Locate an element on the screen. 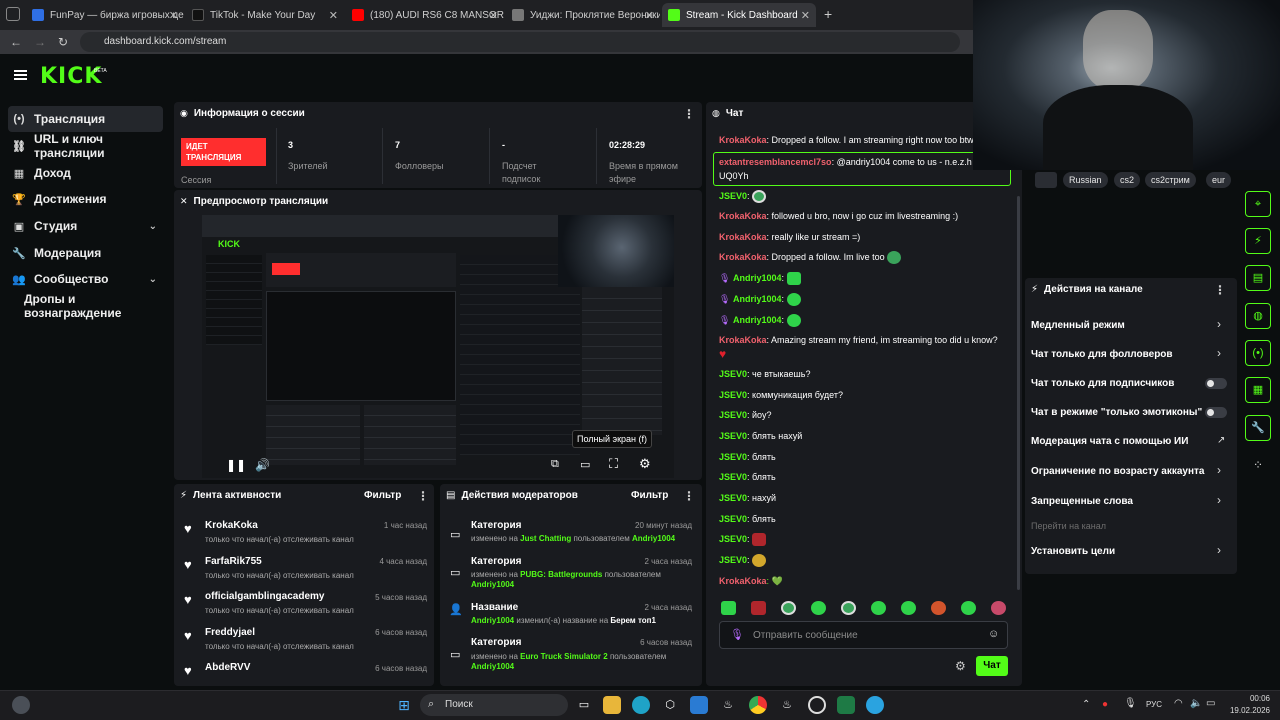  mod-menu-icon: ⋮ is located at coordinates (689, 496).